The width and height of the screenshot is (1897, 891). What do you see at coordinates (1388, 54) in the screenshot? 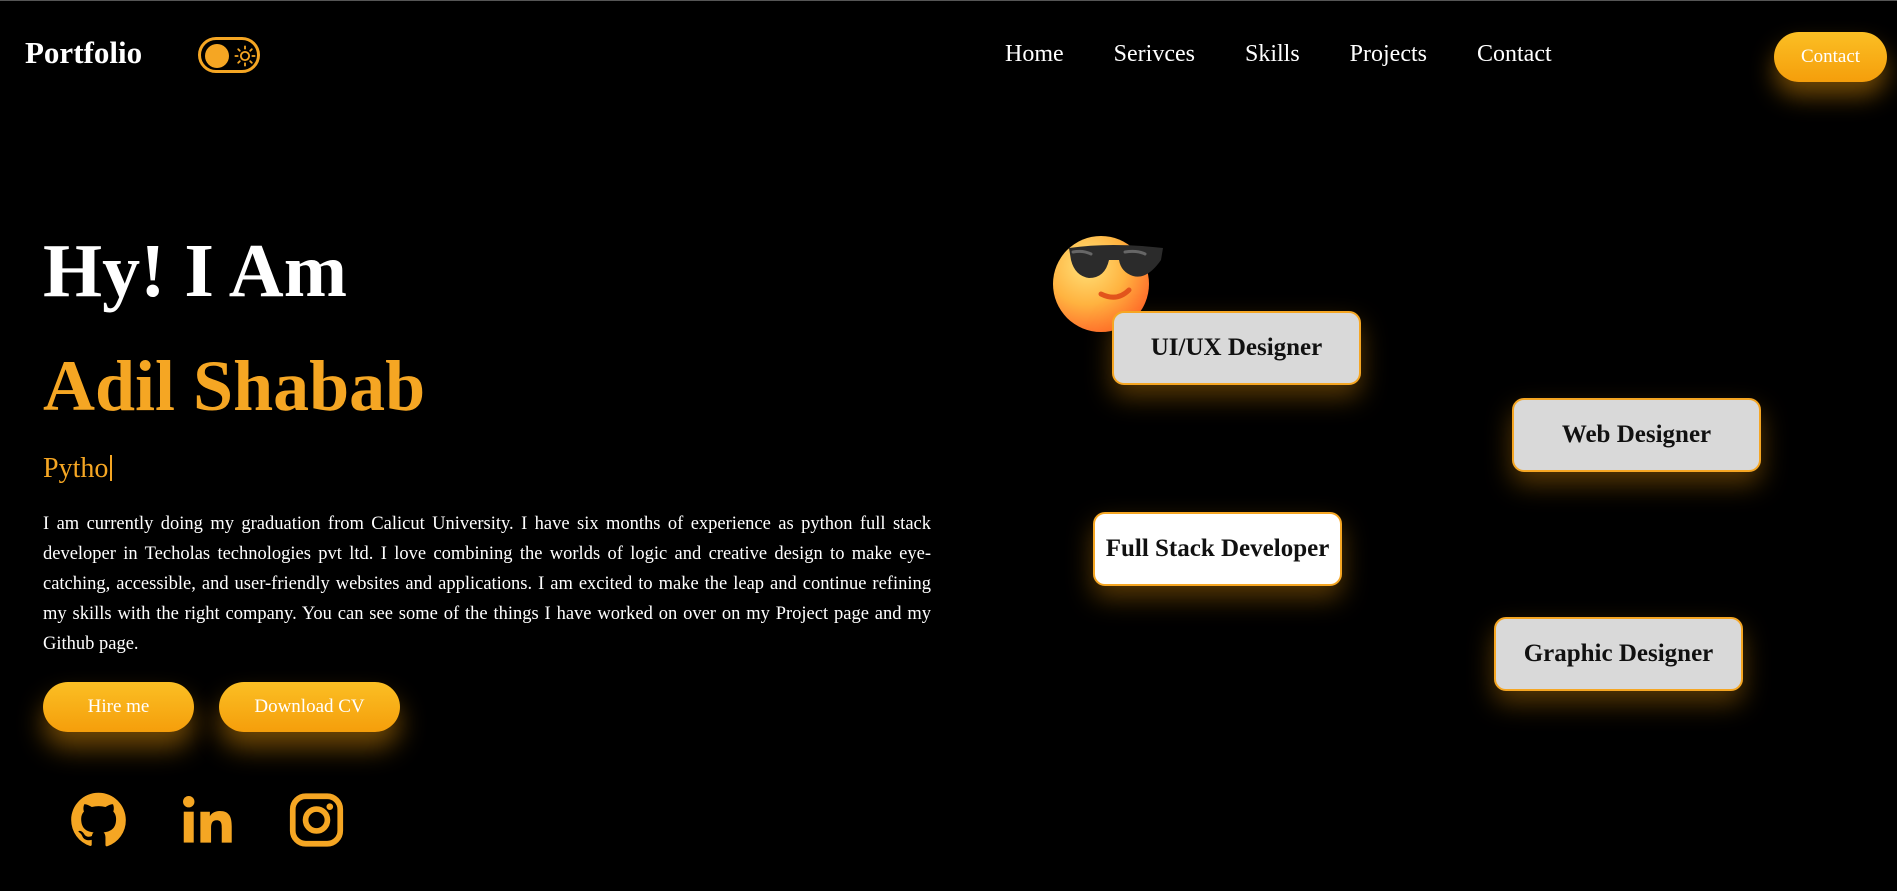
I see `nav-projects: Projects` at bounding box center [1388, 54].